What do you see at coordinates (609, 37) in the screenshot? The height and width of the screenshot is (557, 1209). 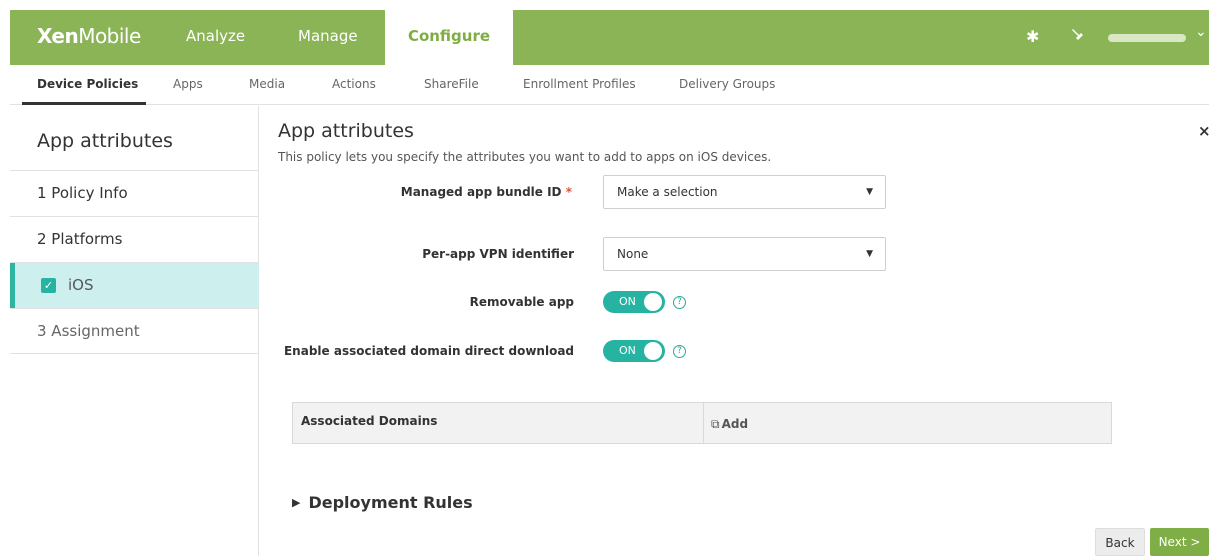 I see `top-navigation-bar: XenMobile Analyze Manage Configure ✱ ⌄` at bounding box center [609, 37].